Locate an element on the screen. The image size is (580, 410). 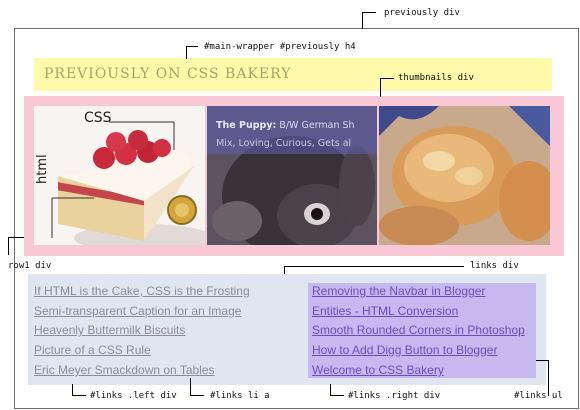
callout-line-links is located at coordinates (284, 270).